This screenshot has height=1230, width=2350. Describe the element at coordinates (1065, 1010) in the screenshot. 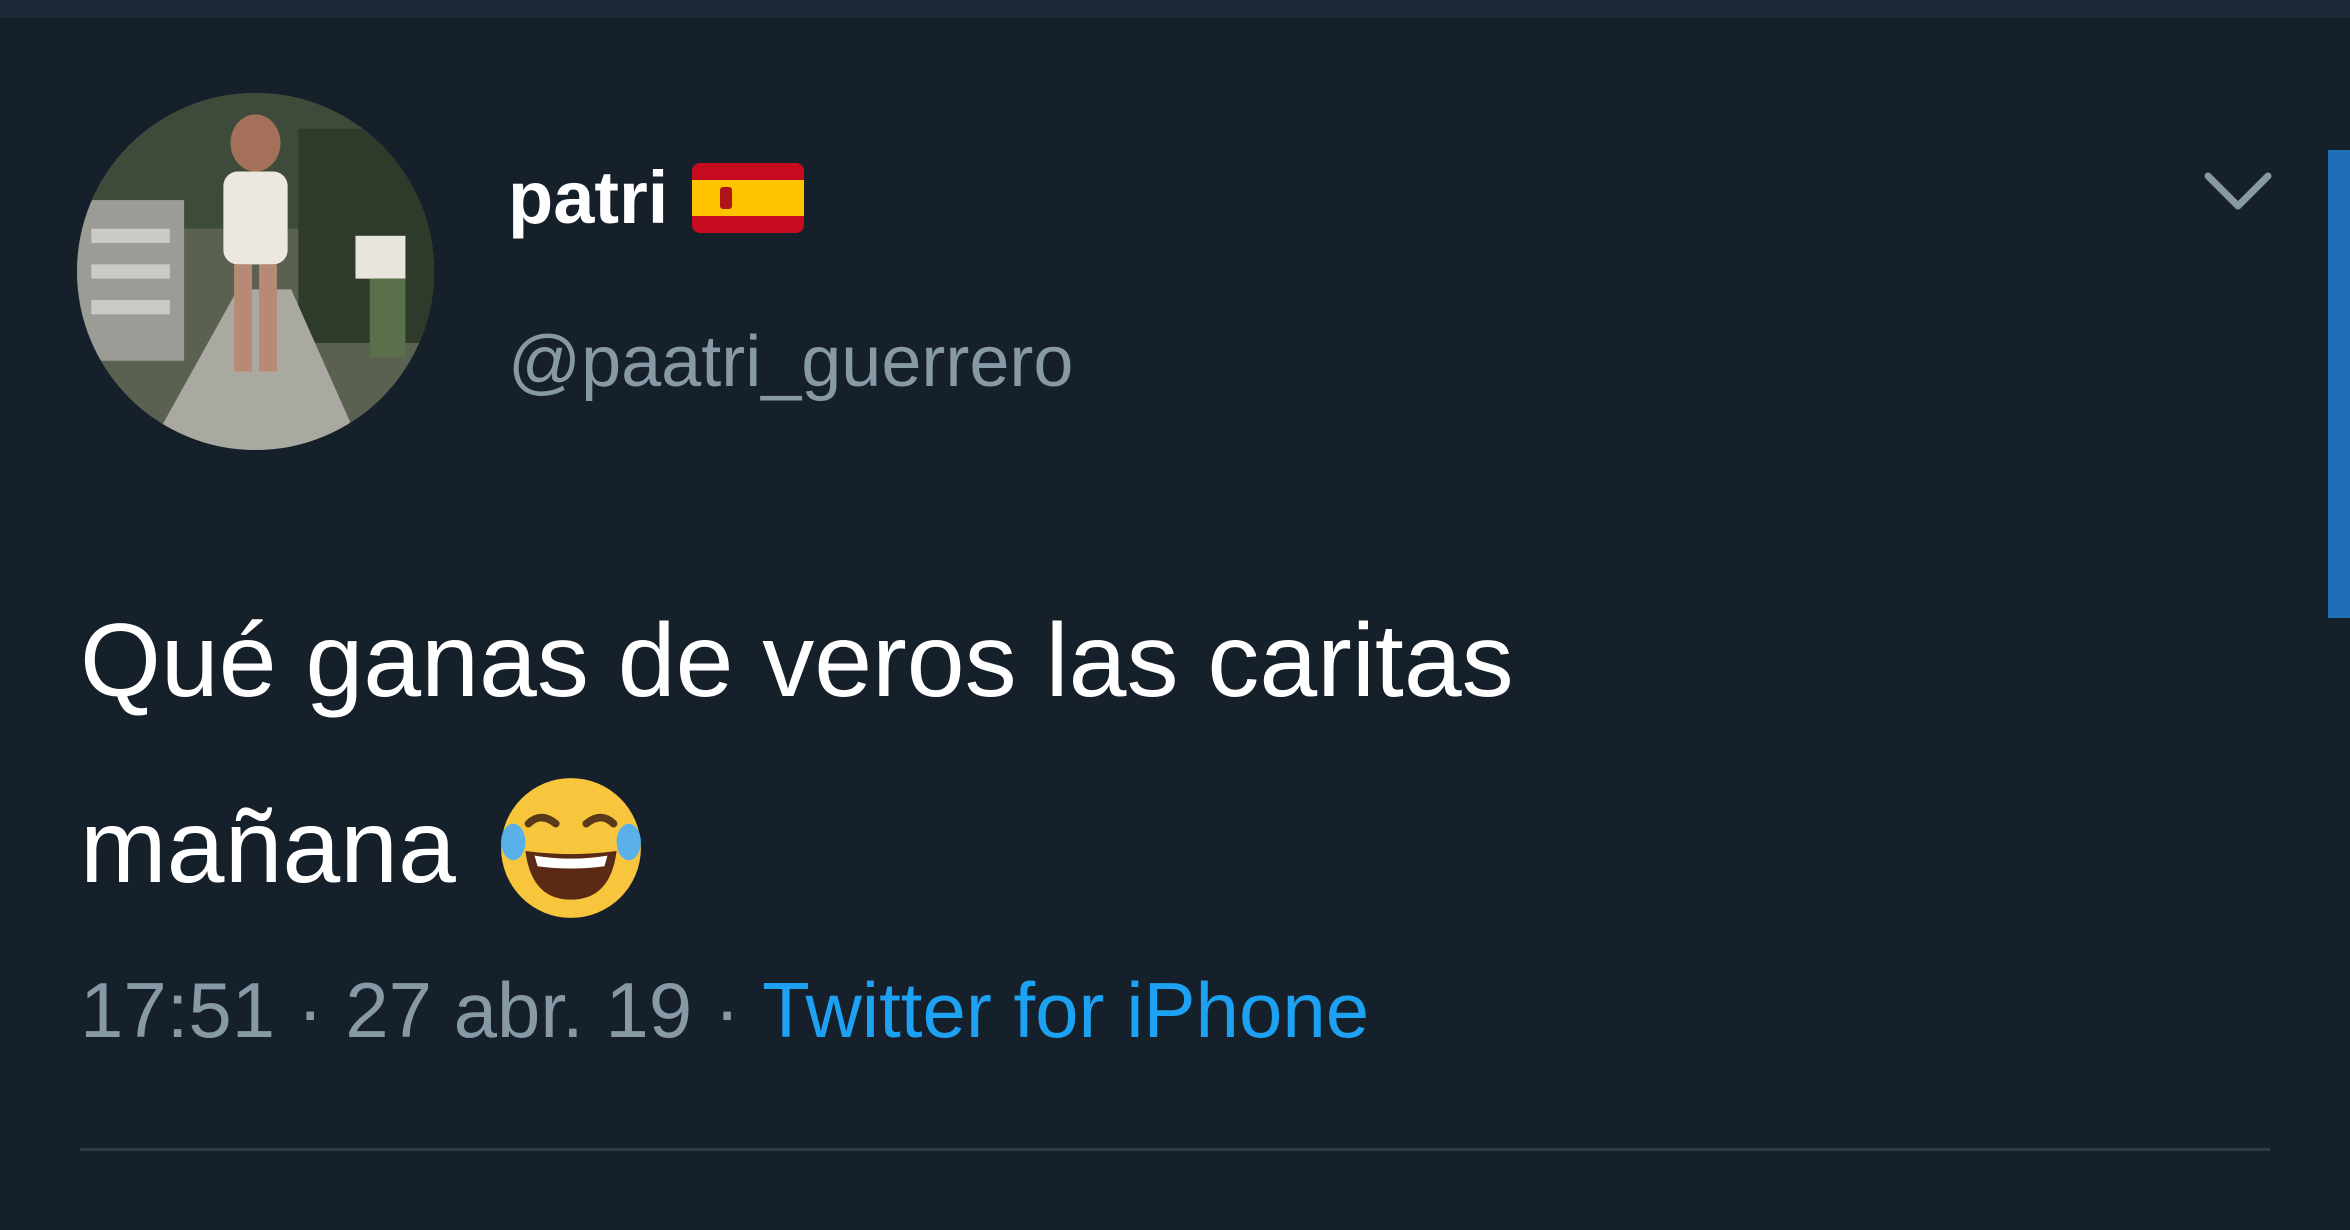

I see `tweet-source-link: Twitter for iPhone` at that location.